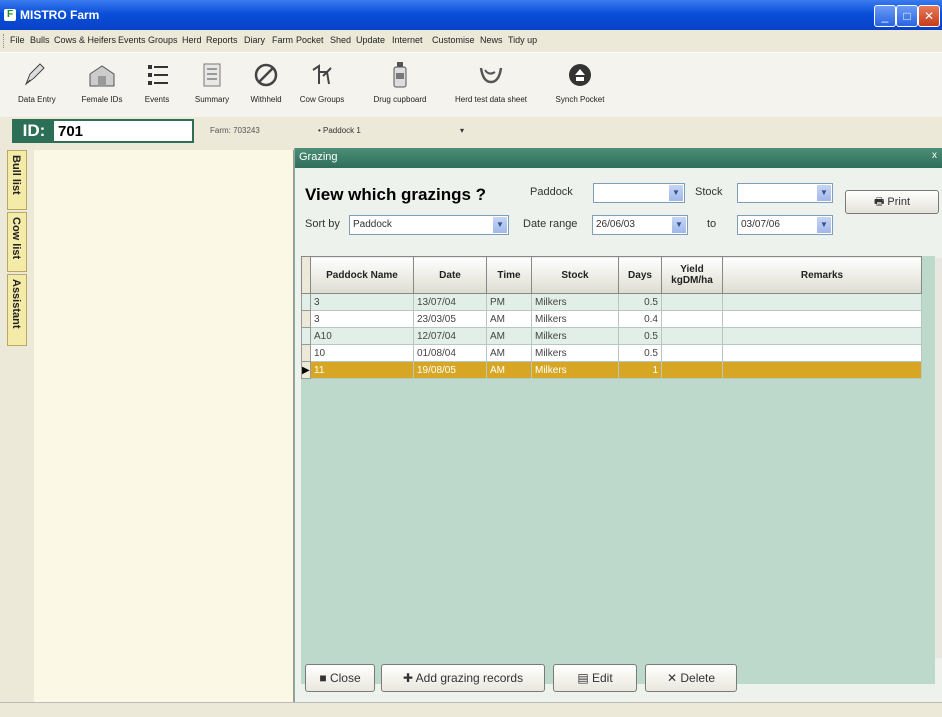  What do you see at coordinates (640, 225) in the screenshot?
I see `date-from-combo: 26/06/03 ▼` at bounding box center [640, 225].